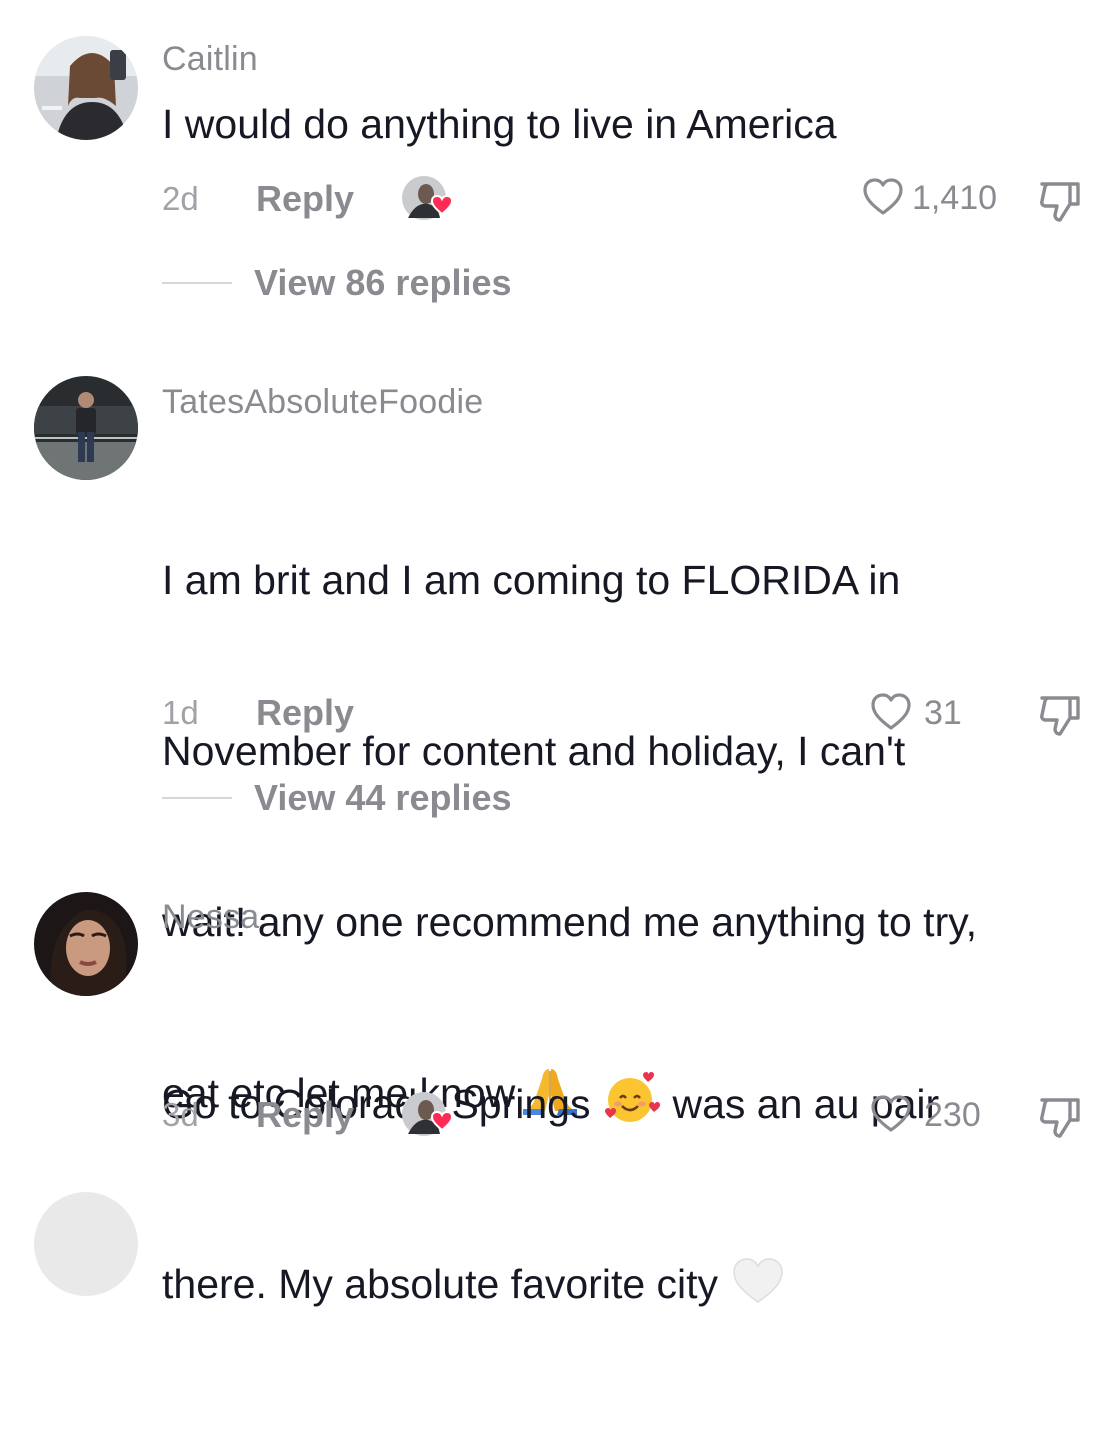 This screenshot has width=1110, height=1434. I want to click on comment-timestamp: 2d, so click(180, 198).